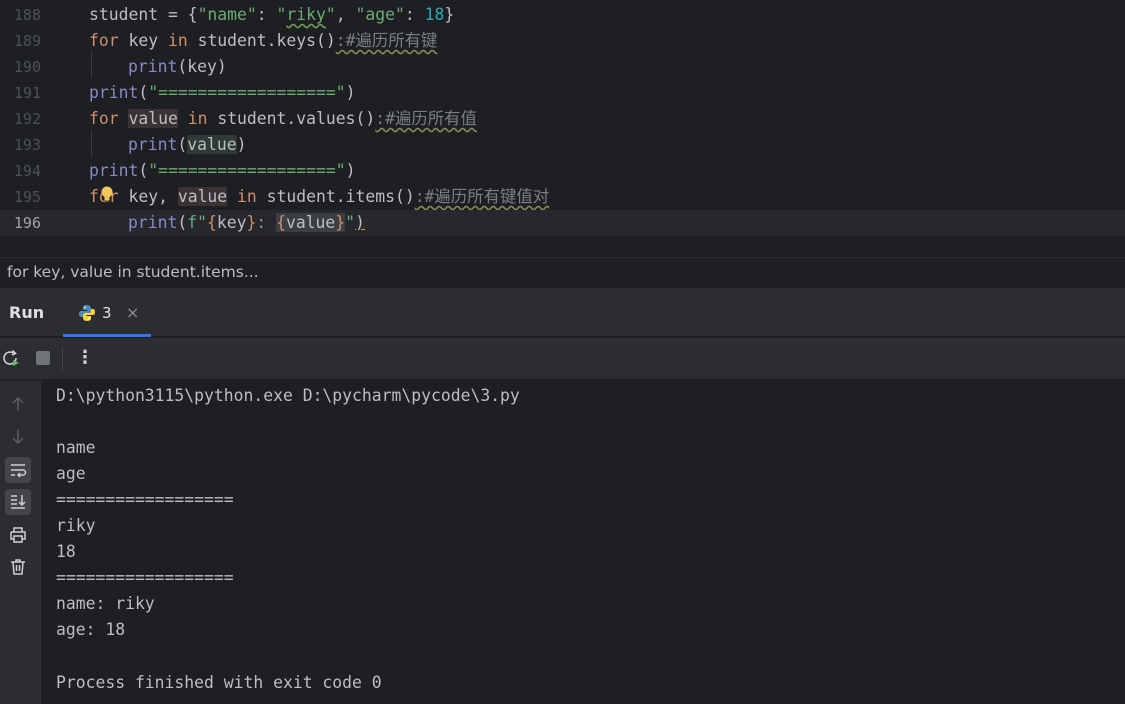 The width and height of the screenshot is (1125, 704). I want to click on console-line: name, so click(76, 447).